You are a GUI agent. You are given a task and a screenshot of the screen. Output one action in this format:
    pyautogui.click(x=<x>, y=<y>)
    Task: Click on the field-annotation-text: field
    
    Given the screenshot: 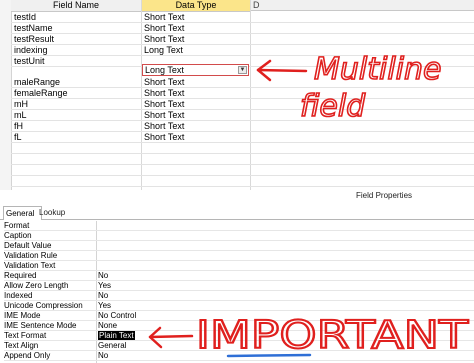 What is the action you would take?
    pyautogui.click(x=333, y=106)
    